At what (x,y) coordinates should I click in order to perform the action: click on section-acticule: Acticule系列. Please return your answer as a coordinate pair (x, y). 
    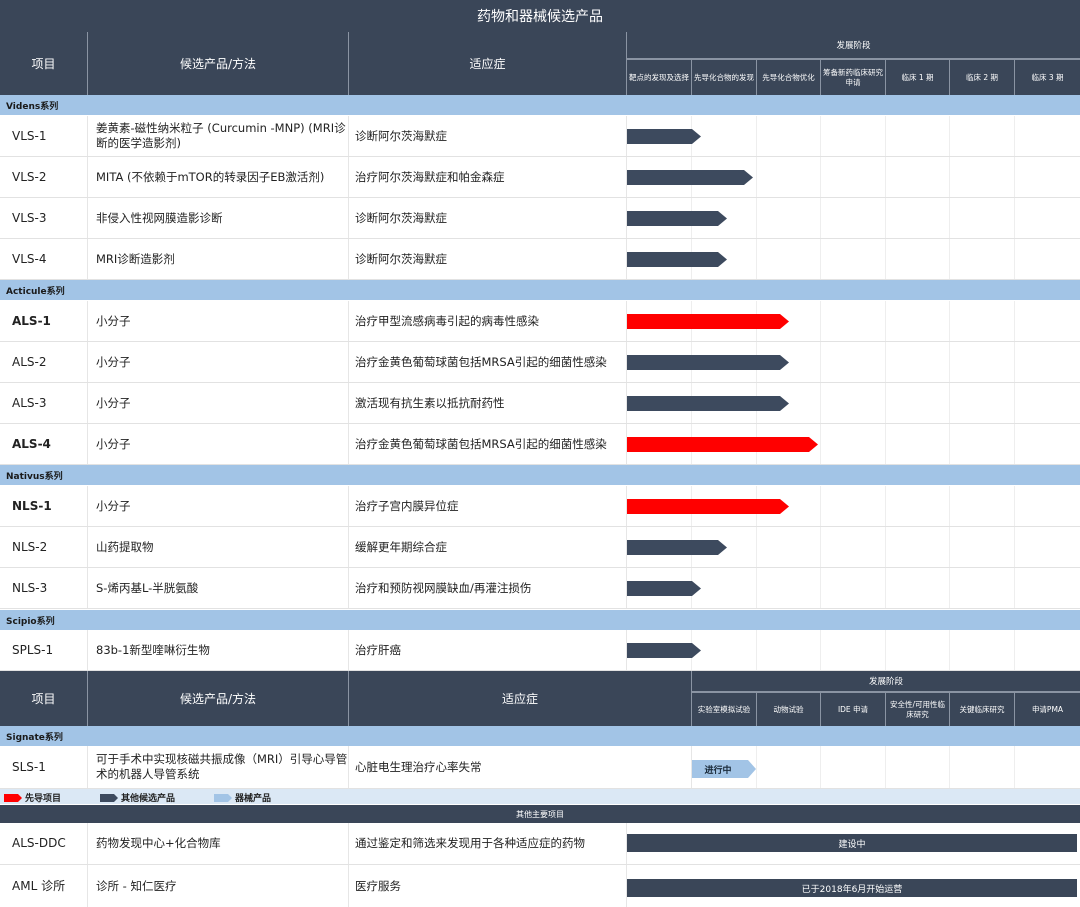
    Looking at the image, I should click on (540, 290).